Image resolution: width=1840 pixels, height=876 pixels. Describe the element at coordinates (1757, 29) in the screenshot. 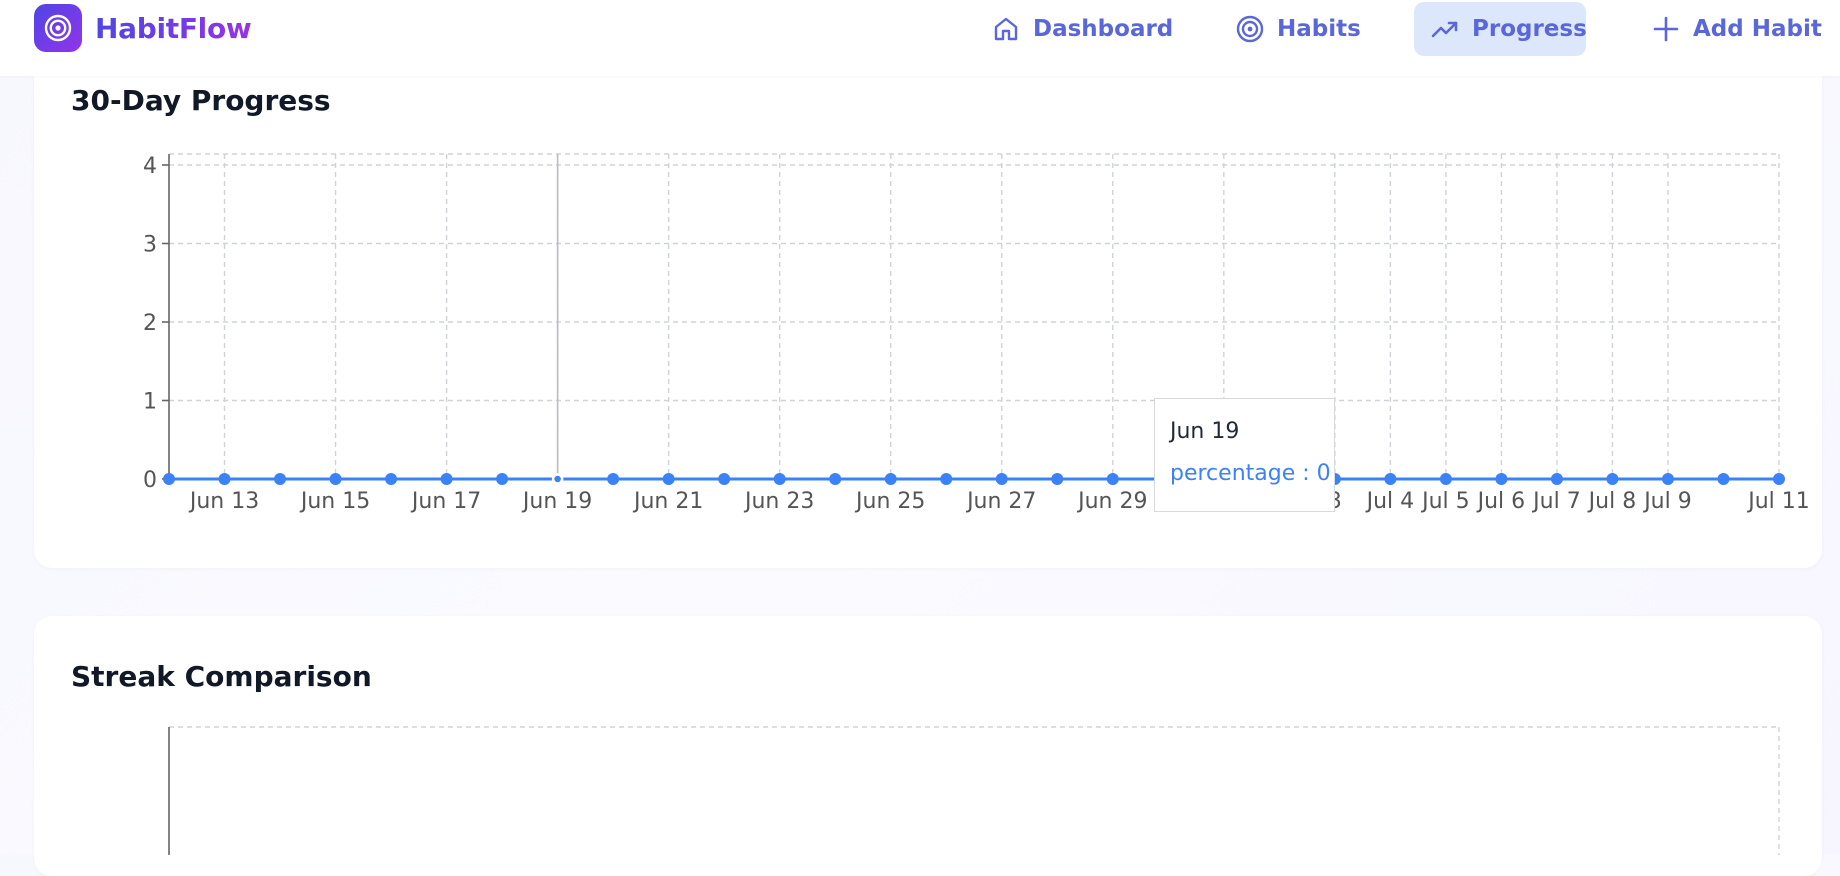

I see `nav-add-habit-label: Add Habit` at that location.